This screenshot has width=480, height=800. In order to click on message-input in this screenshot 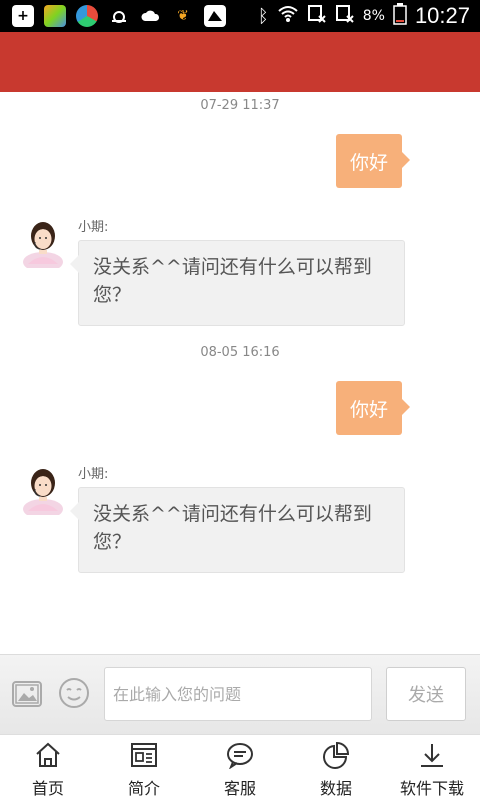, I will do `click(238, 694)`.